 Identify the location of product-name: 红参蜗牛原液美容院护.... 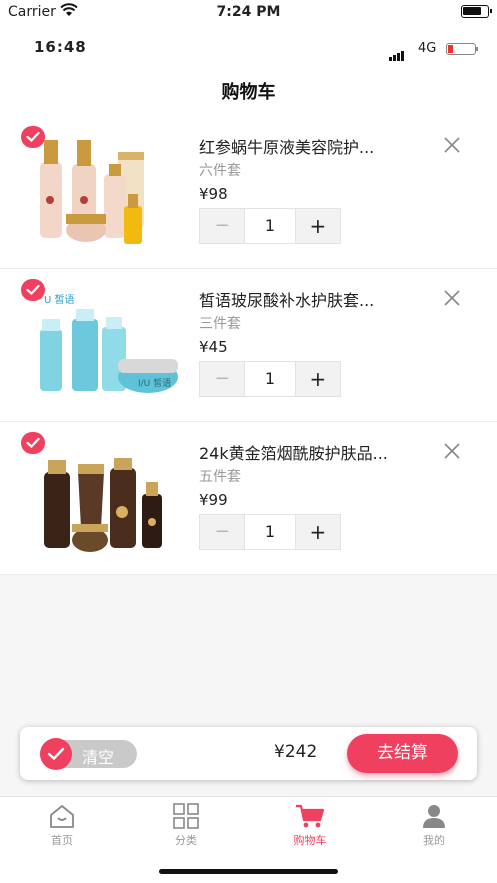
(315, 146).